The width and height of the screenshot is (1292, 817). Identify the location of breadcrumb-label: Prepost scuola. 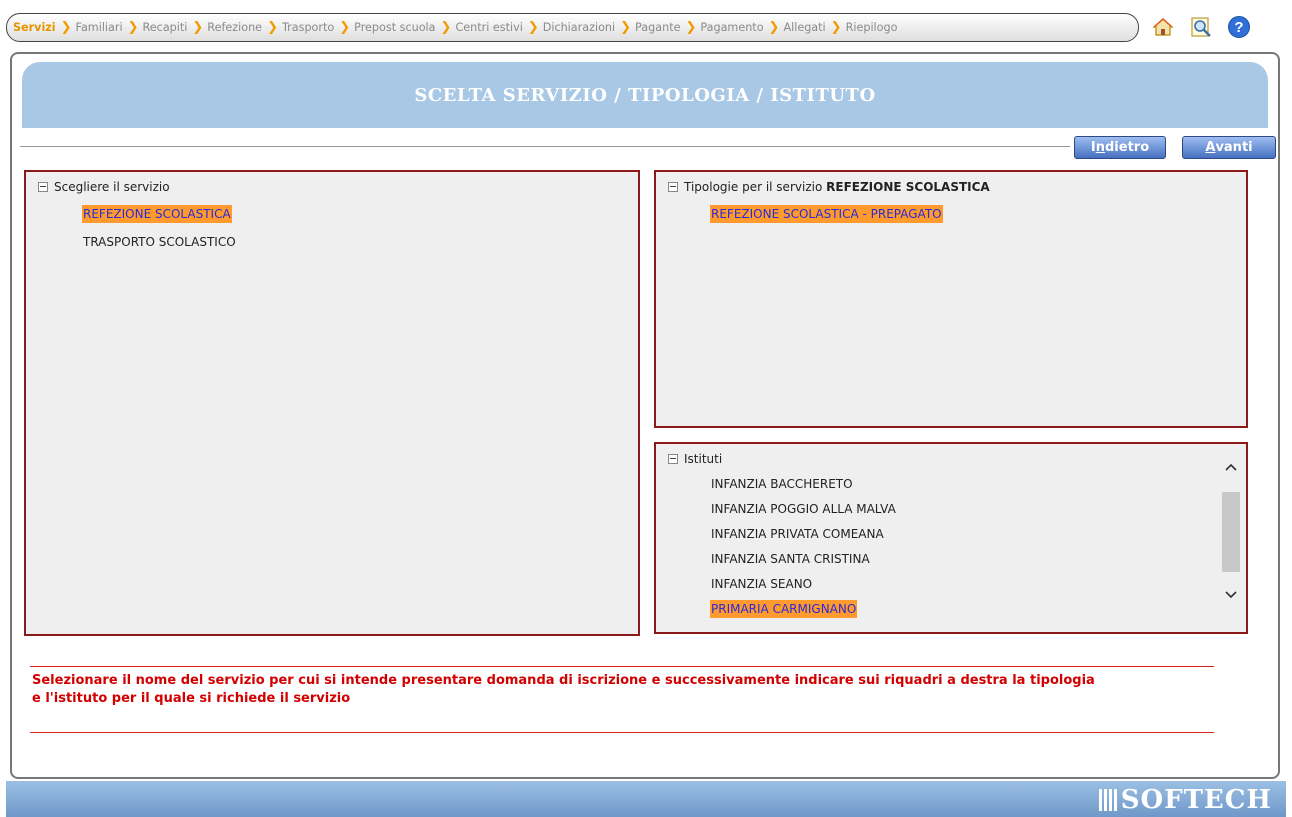
(395, 27).